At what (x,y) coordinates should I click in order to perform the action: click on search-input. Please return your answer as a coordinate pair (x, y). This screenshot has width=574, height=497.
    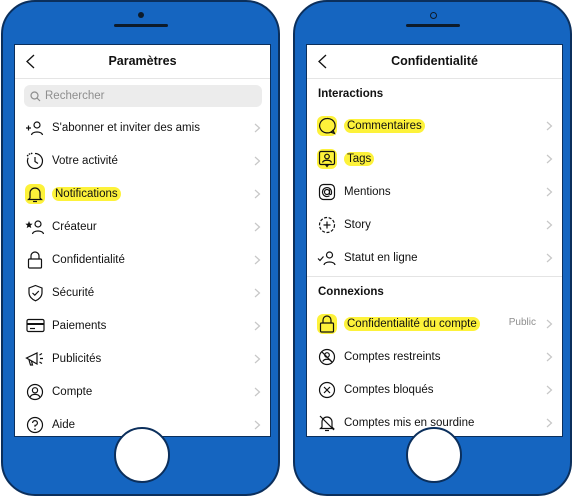
    Looking at the image, I should click on (143, 96).